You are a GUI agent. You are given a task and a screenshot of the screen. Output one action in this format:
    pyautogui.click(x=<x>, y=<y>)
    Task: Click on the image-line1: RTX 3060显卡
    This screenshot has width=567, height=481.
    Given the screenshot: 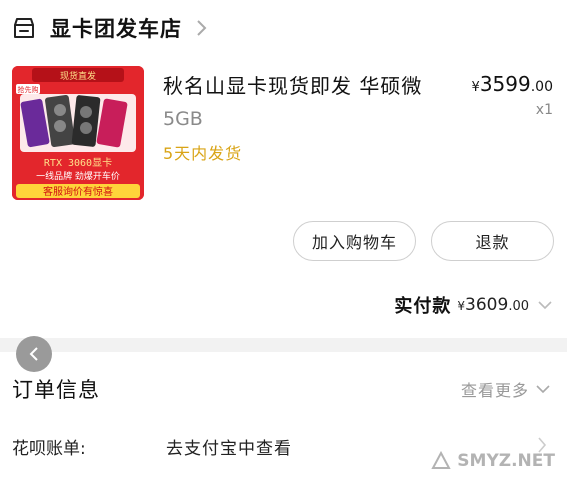 What is the action you would take?
    pyautogui.click(x=78, y=162)
    